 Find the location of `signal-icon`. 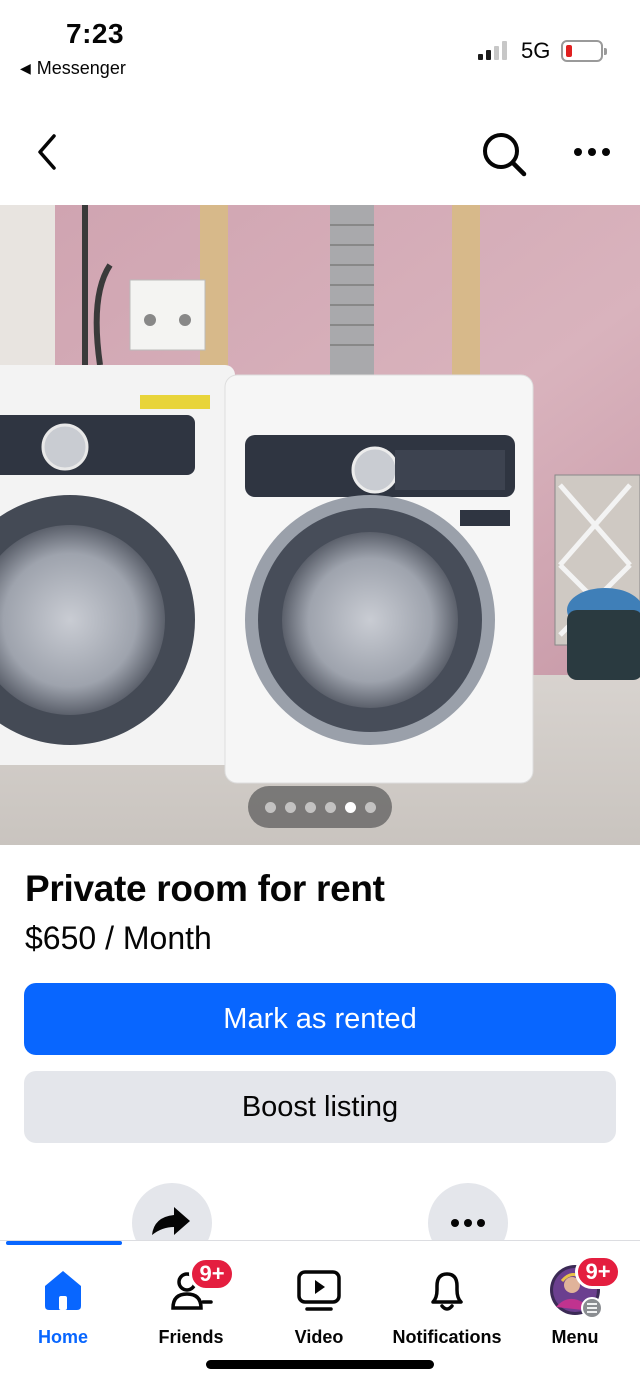

signal-icon is located at coordinates (492, 50).